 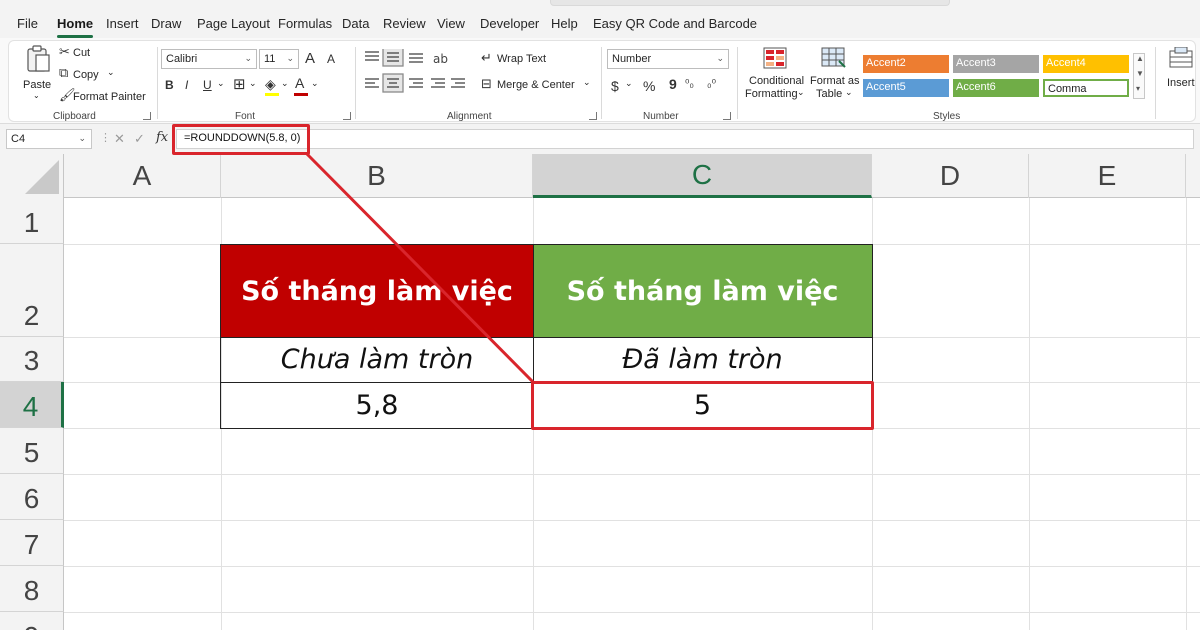 What do you see at coordinates (253, 83) in the screenshot?
I see `borders-chevron-icon: ⌄` at bounding box center [253, 83].